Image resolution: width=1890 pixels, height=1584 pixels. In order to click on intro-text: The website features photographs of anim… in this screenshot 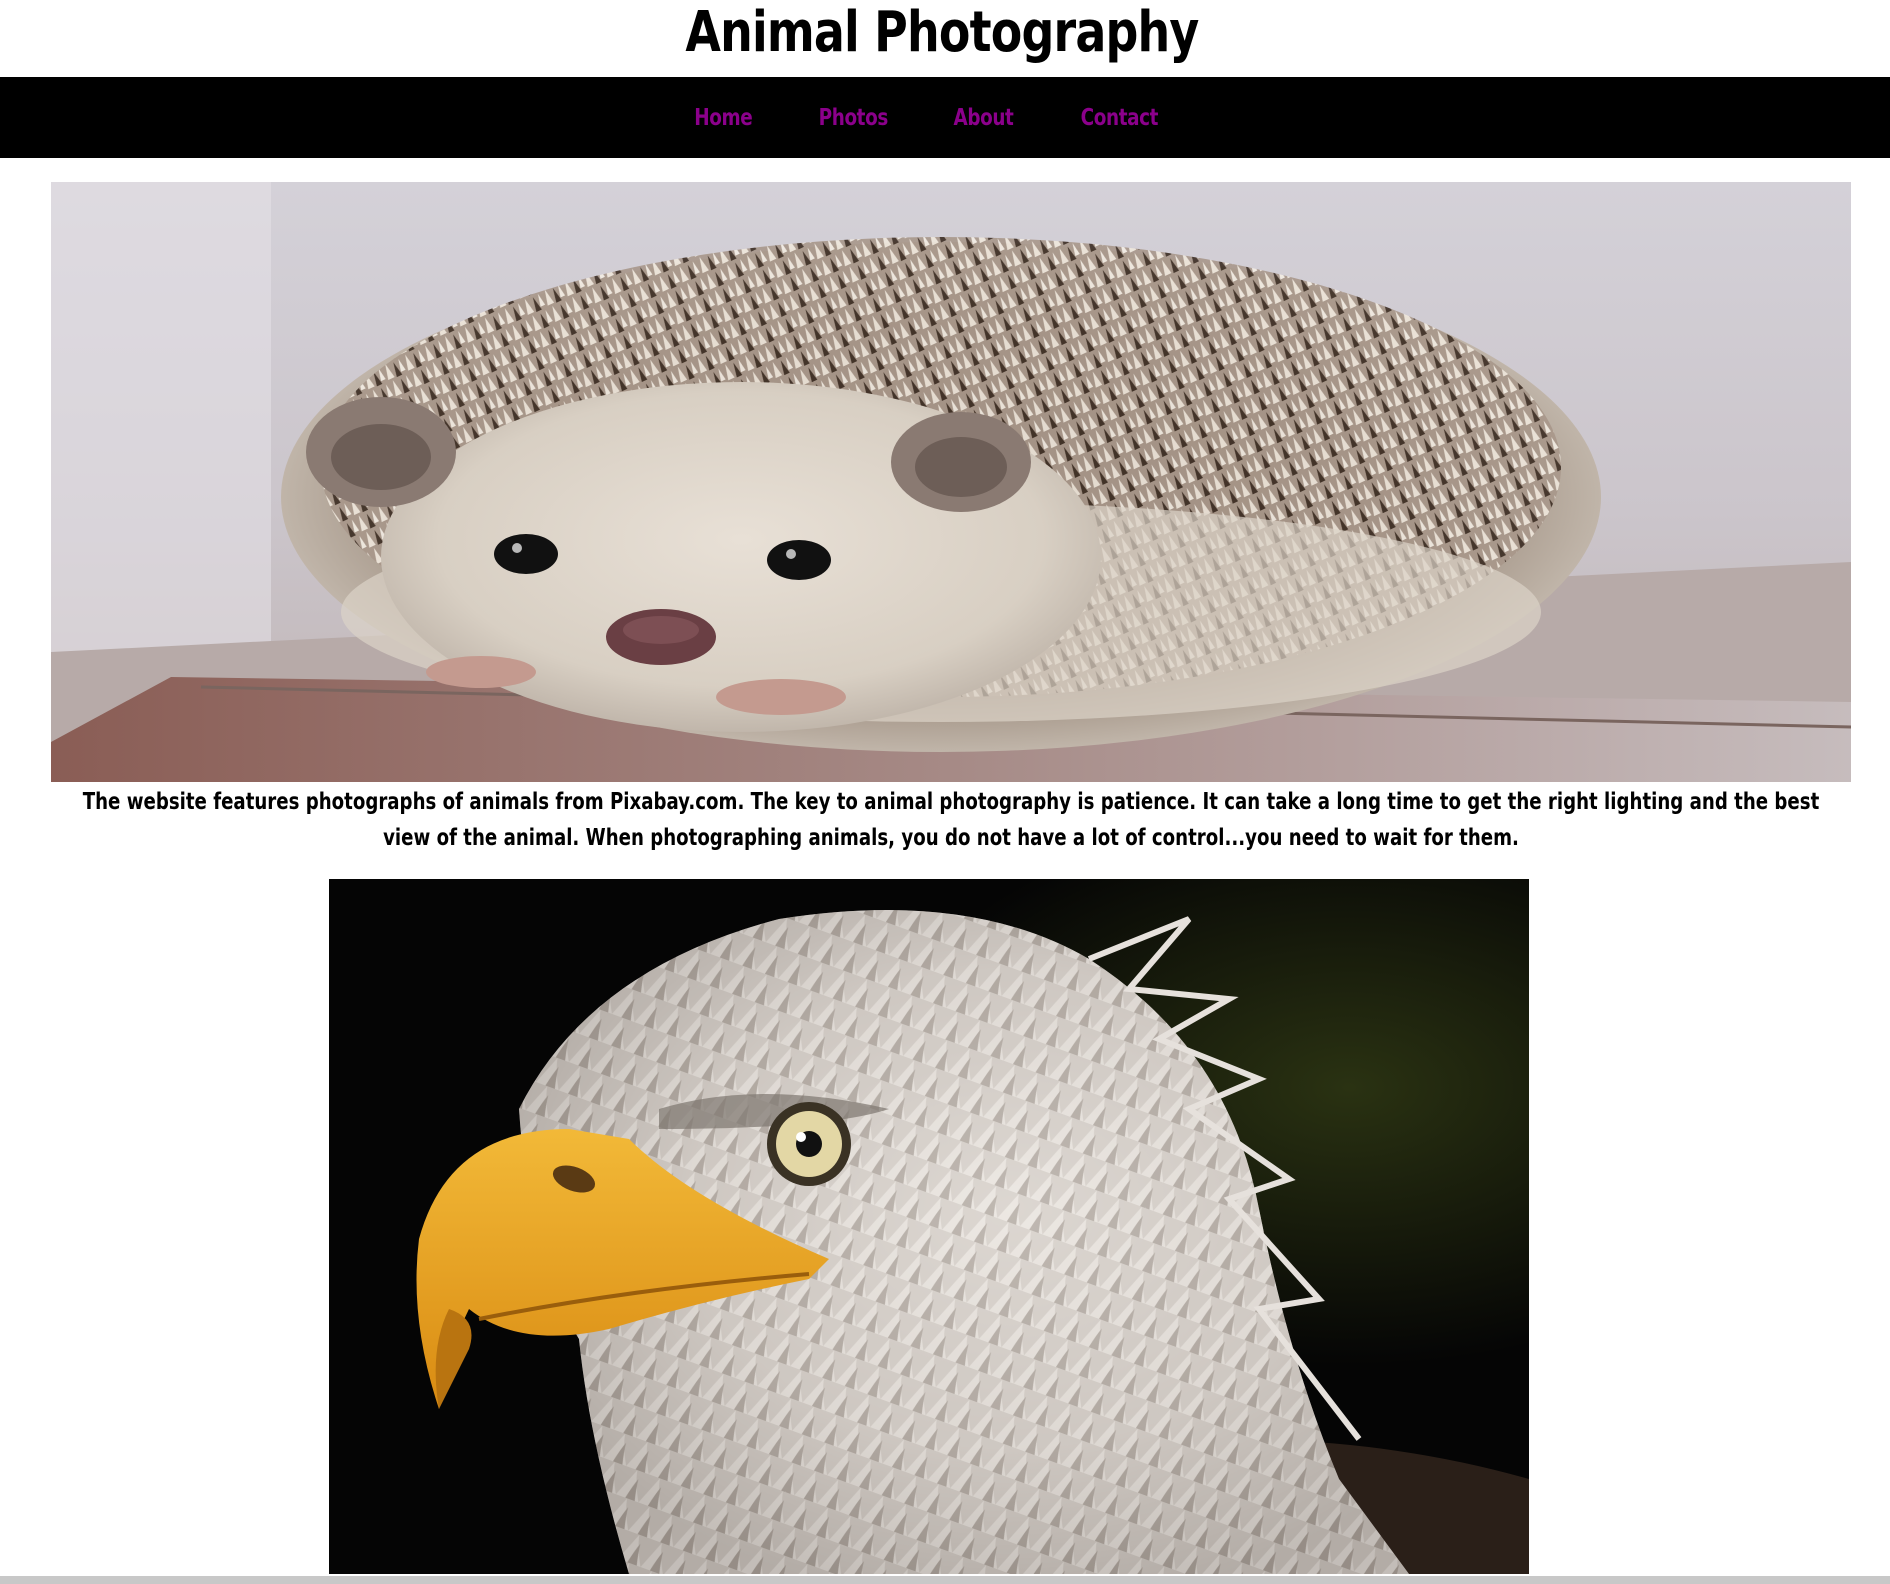, I will do `click(951, 820)`.